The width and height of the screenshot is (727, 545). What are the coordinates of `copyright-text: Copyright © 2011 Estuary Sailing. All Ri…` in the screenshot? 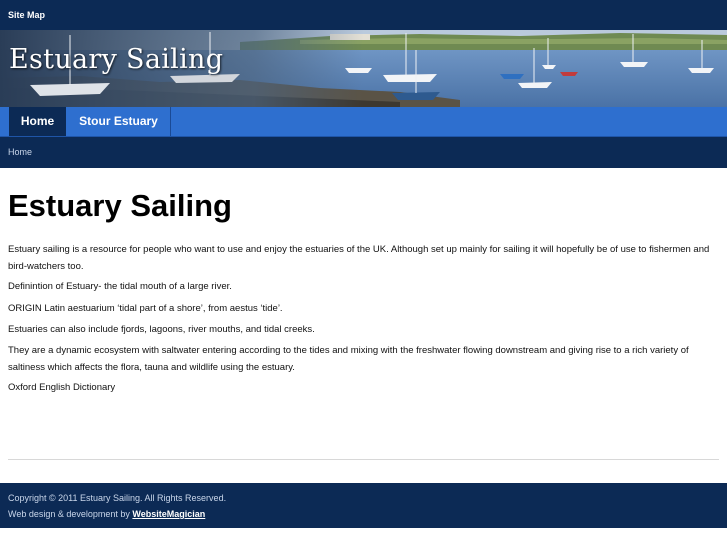 It's located at (117, 498).